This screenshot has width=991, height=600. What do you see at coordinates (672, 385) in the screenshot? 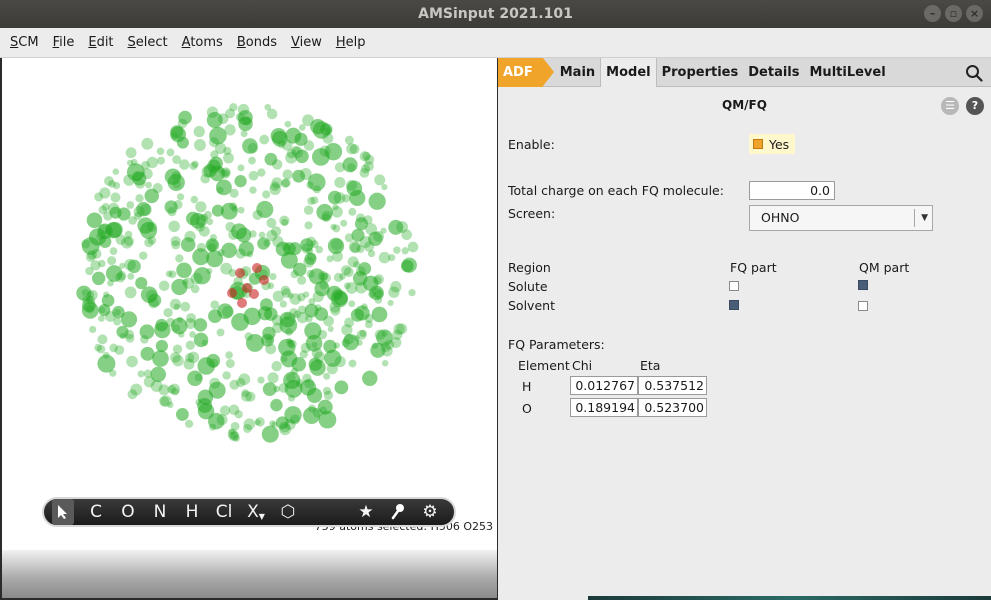
I see `param-eta-h: 0.537512` at bounding box center [672, 385].